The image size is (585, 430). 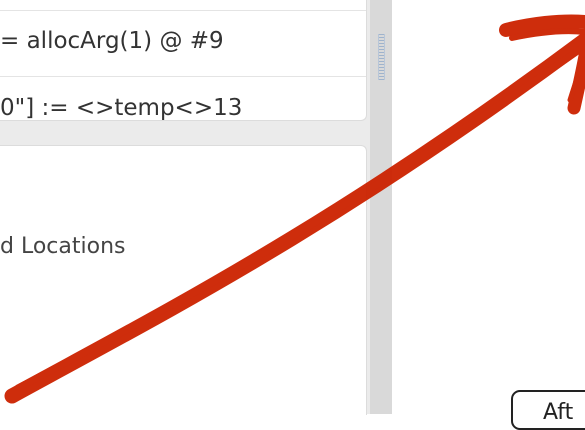 I want to click on pane-splitter, so click(x=381, y=207).